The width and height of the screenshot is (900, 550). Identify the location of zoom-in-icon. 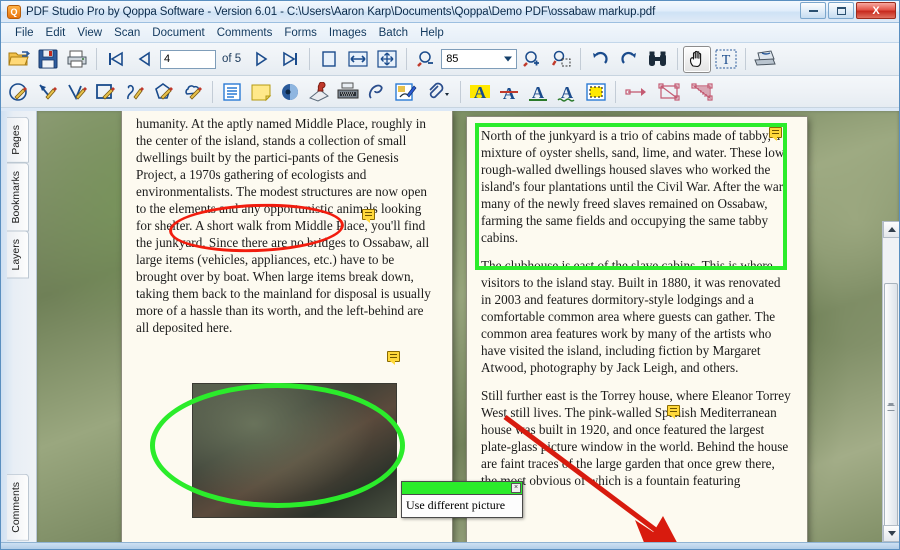
(531, 59).